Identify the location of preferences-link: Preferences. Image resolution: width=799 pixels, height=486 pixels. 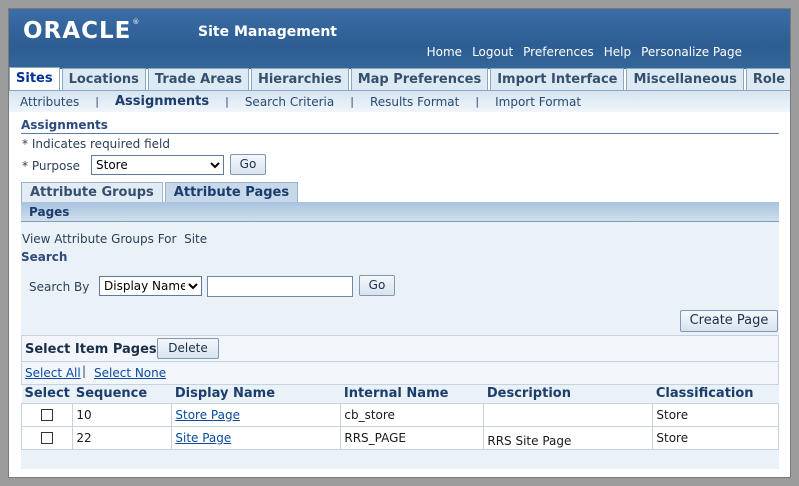
(558, 52).